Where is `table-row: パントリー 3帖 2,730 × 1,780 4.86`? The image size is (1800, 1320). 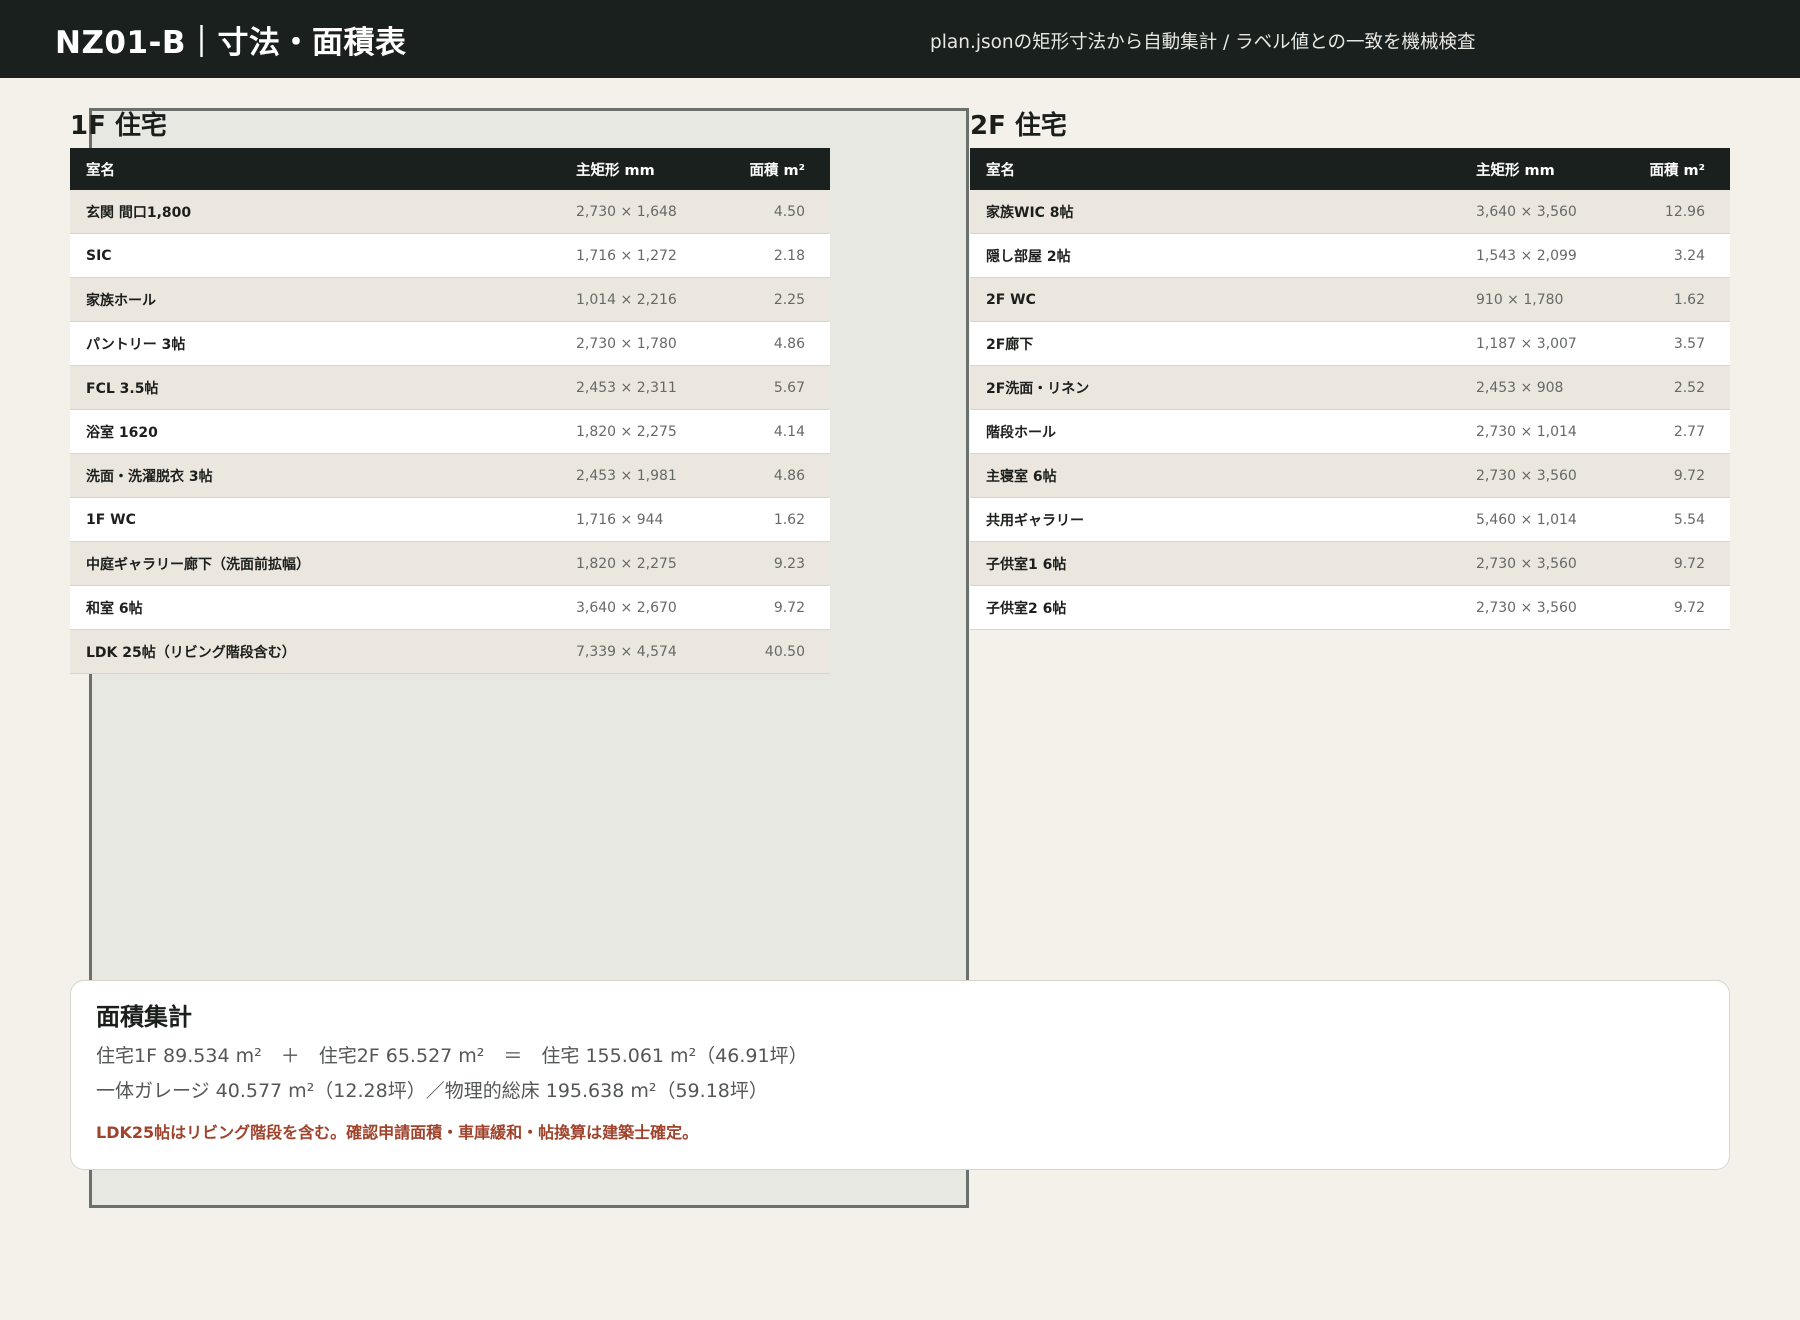 table-row: パントリー 3帖 2,730 × 1,780 4.86 is located at coordinates (450, 343).